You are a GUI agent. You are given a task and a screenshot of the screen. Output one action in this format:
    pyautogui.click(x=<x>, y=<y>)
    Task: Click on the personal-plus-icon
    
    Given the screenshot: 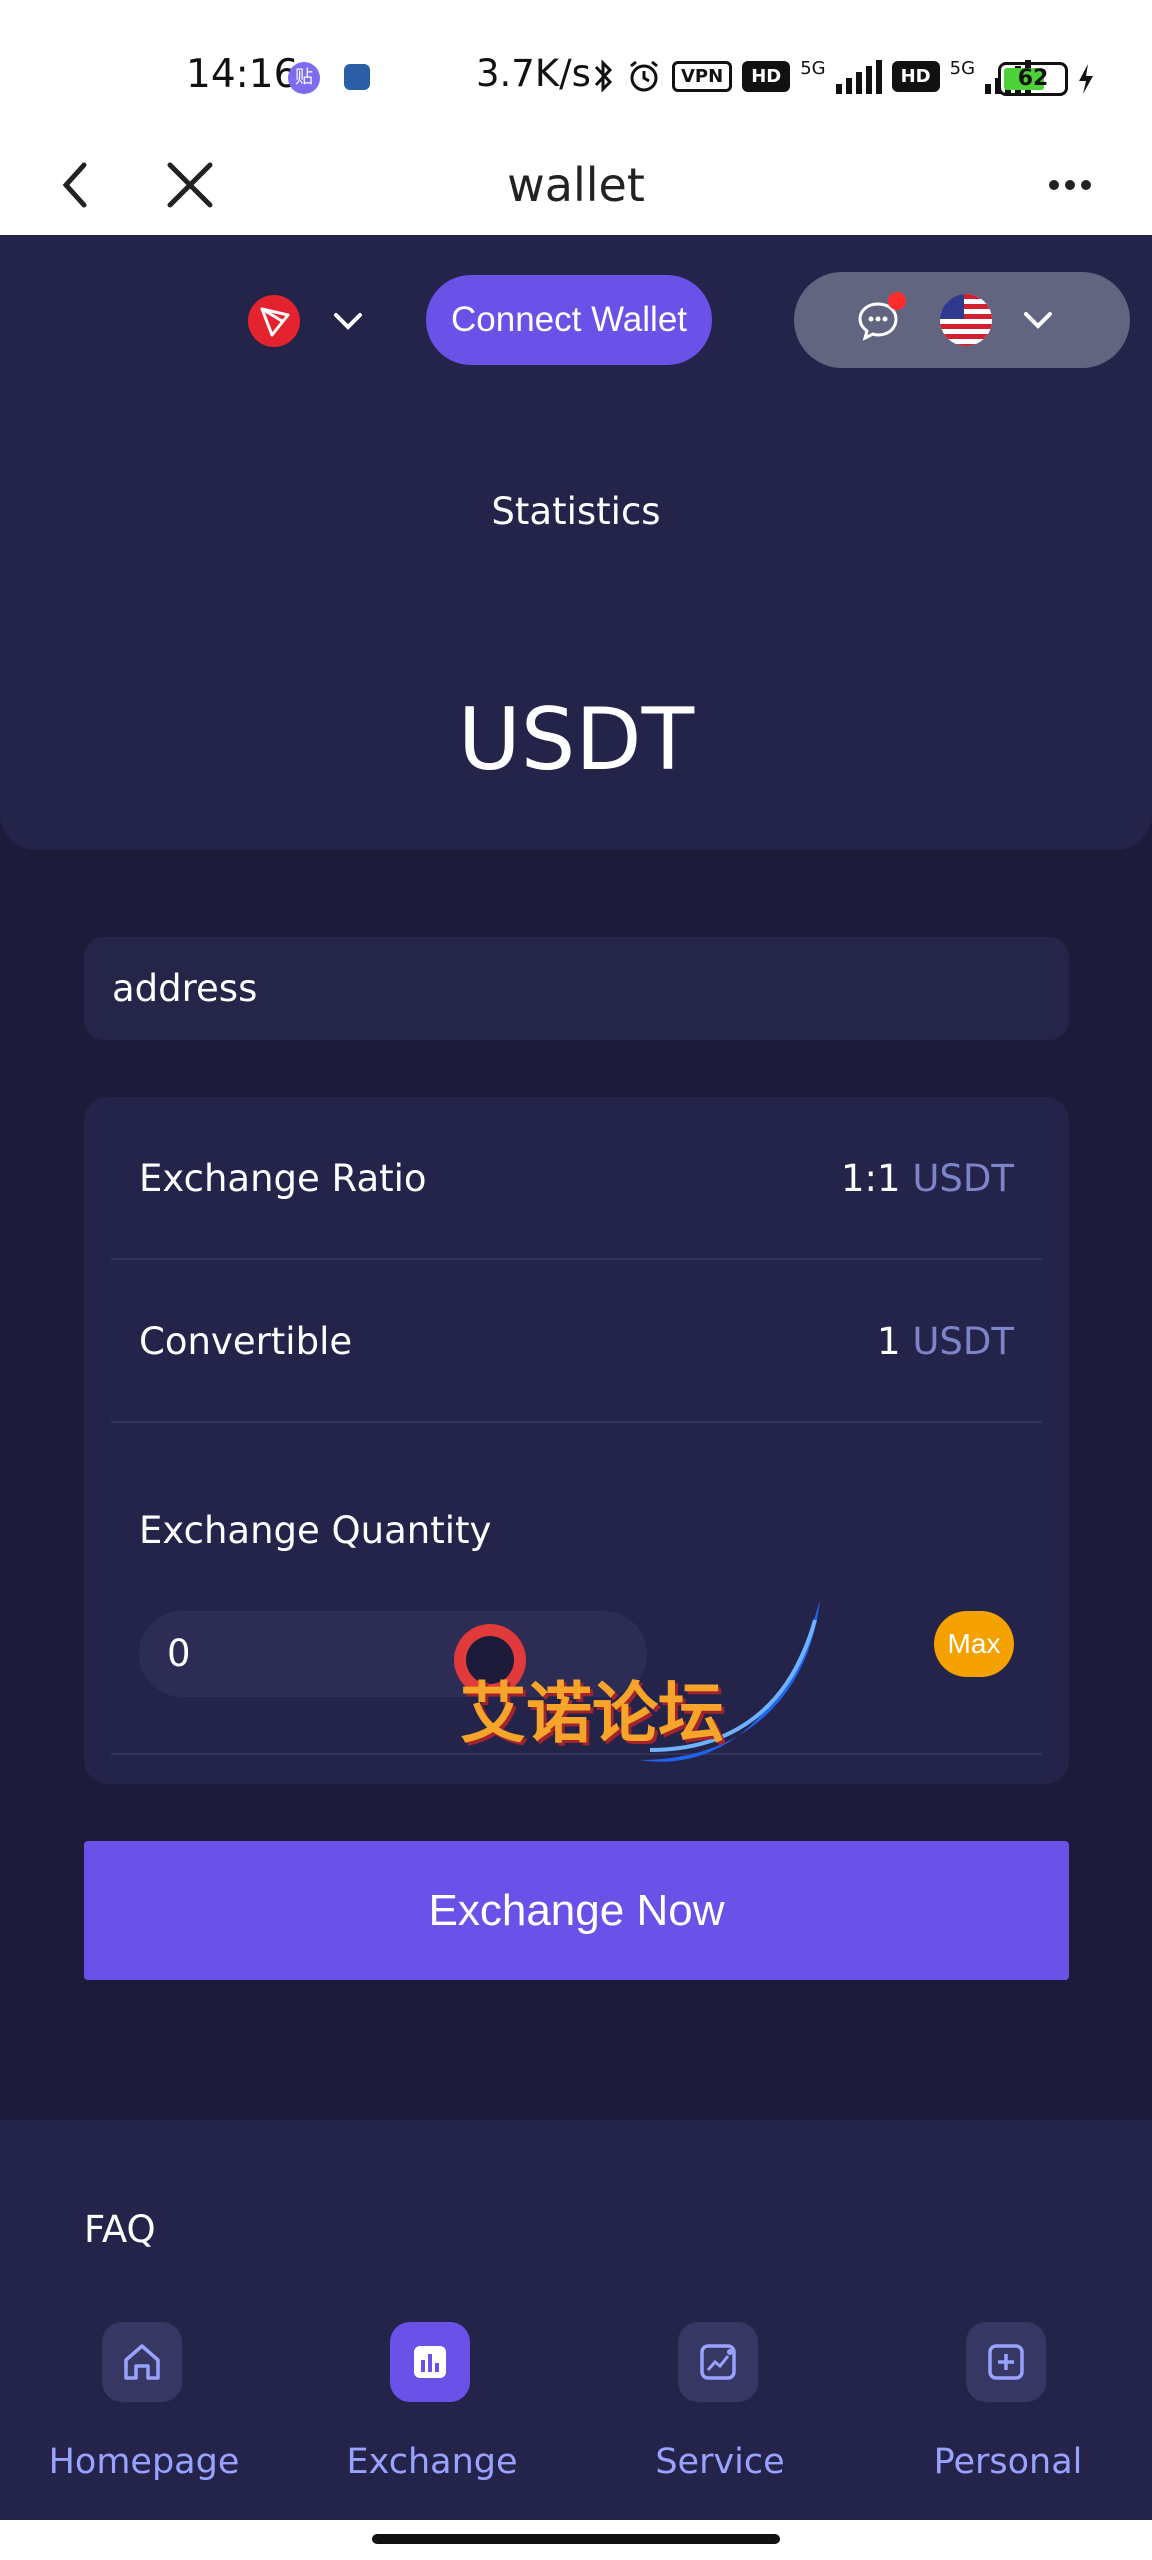 What is the action you would take?
    pyautogui.click(x=1006, y=2362)
    